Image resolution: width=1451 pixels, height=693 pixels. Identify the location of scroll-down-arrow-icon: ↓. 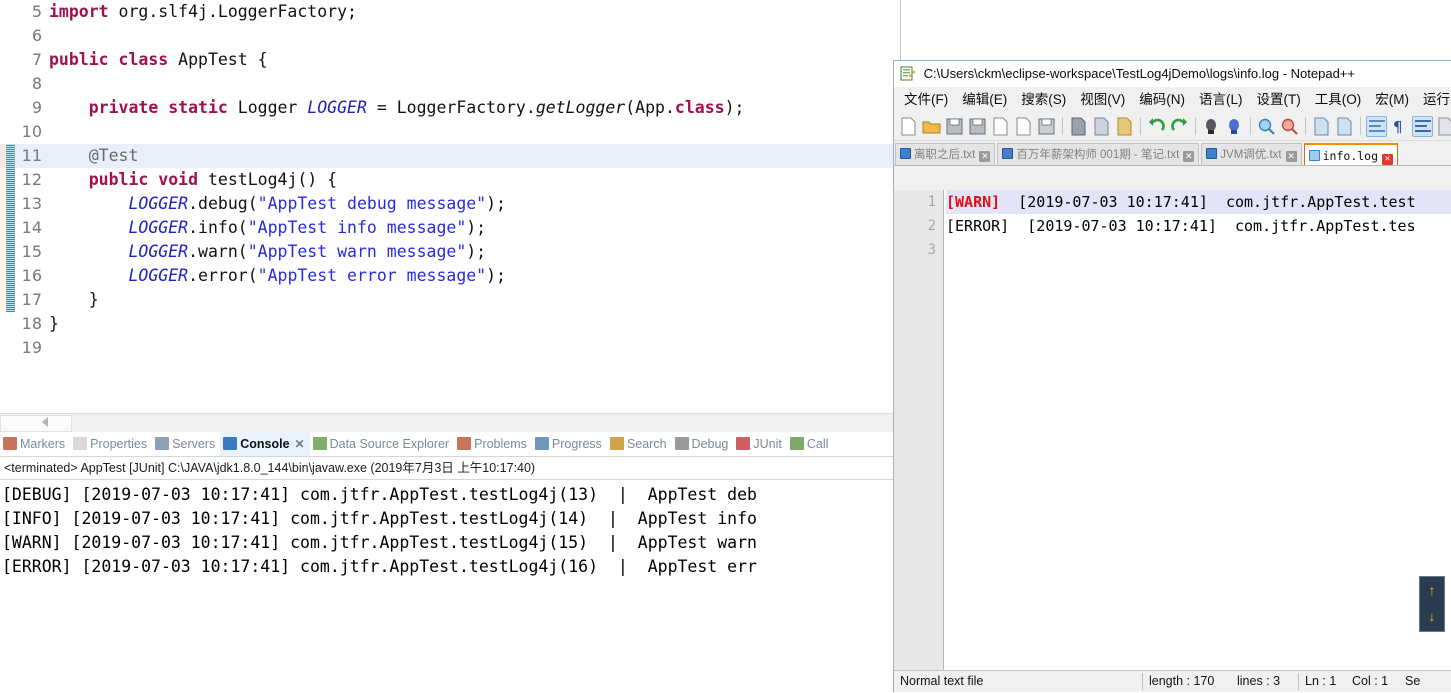
(1432, 616).